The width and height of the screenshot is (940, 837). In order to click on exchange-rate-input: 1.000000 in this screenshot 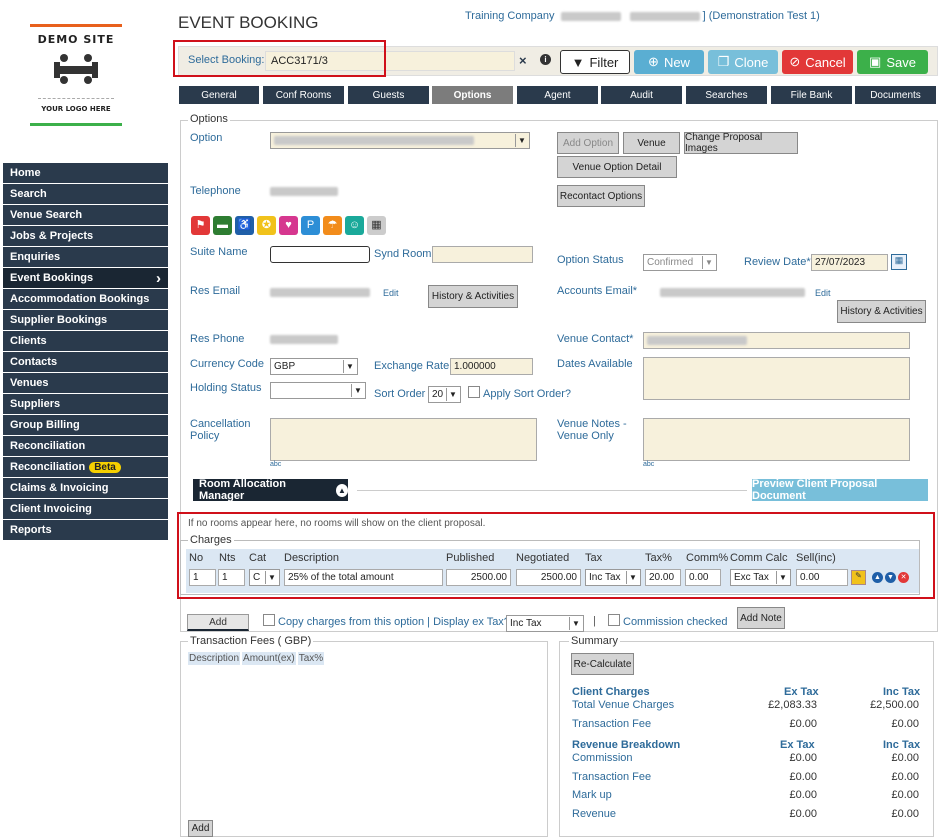, I will do `click(491, 366)`.